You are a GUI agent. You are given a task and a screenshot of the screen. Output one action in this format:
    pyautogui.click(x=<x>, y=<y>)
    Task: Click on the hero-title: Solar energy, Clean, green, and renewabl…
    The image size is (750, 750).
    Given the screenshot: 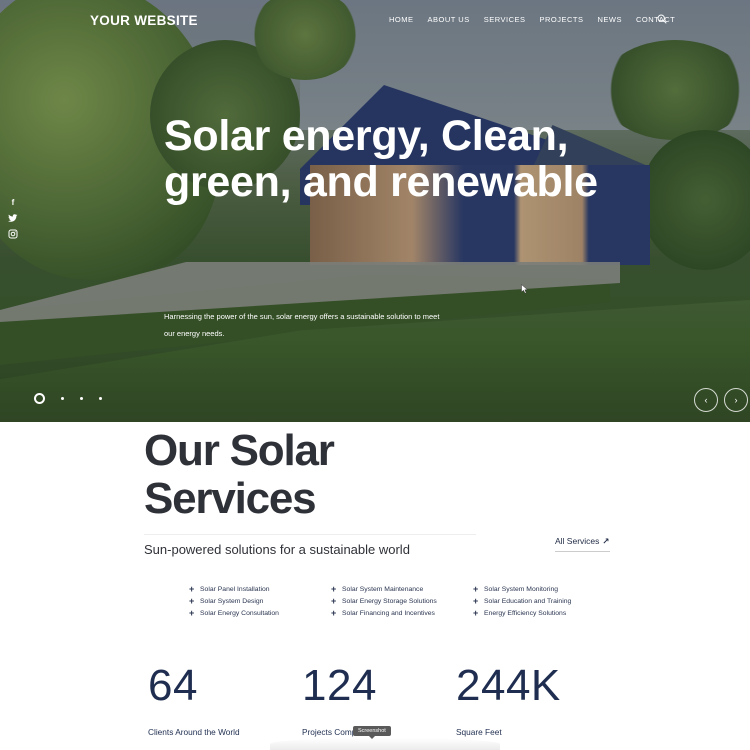 What is the action you would take?
    pyautogui.click(x=381, y=159)
    